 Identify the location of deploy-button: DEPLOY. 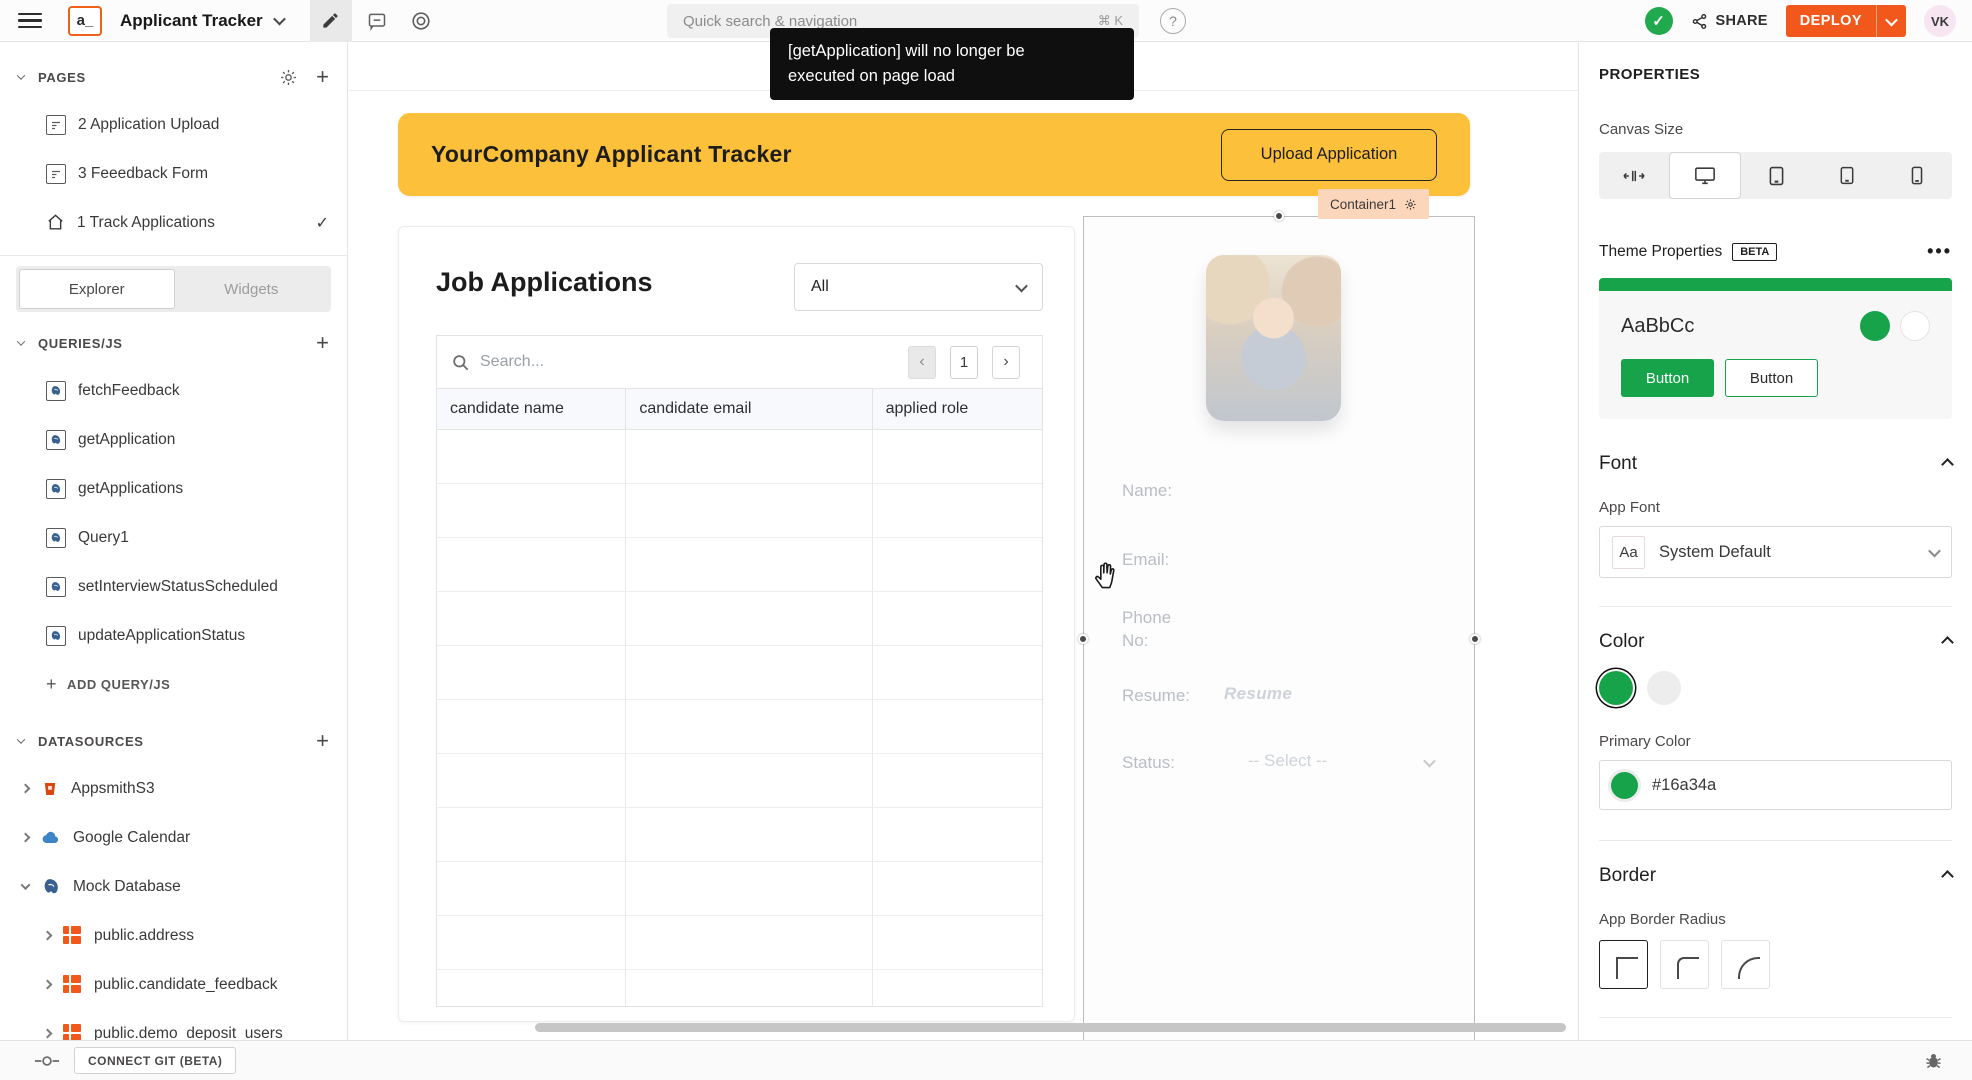
(1845, 21).